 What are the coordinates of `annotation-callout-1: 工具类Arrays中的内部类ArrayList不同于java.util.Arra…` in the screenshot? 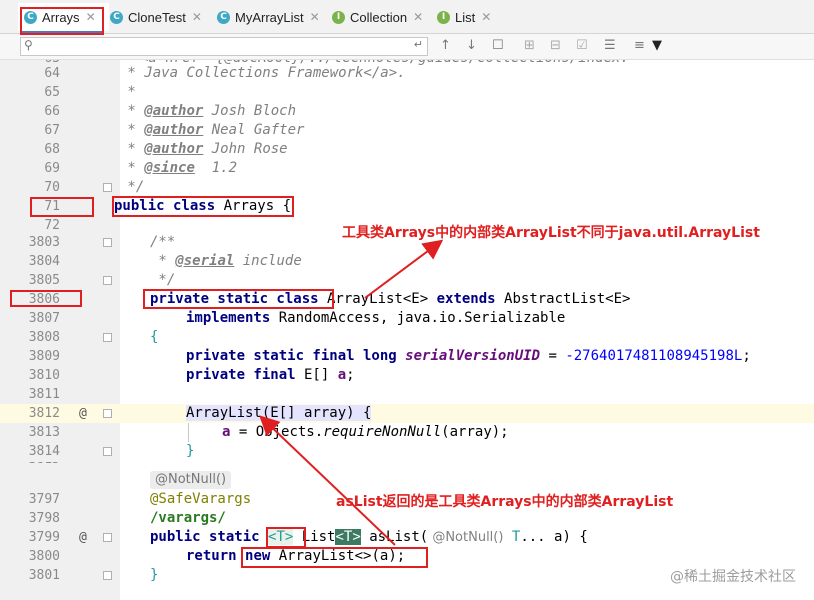 It's located at (551, 233).